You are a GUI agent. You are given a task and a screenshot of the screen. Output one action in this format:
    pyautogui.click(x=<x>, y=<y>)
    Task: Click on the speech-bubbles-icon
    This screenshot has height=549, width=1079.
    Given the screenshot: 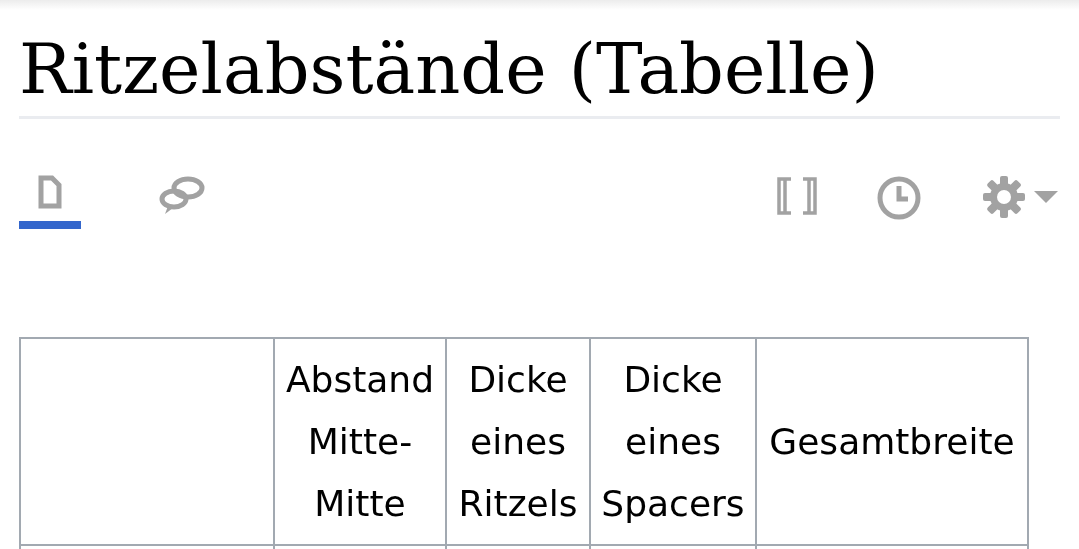 What is the action you would take?
    pyautogui.click(x=182, y=195)
    